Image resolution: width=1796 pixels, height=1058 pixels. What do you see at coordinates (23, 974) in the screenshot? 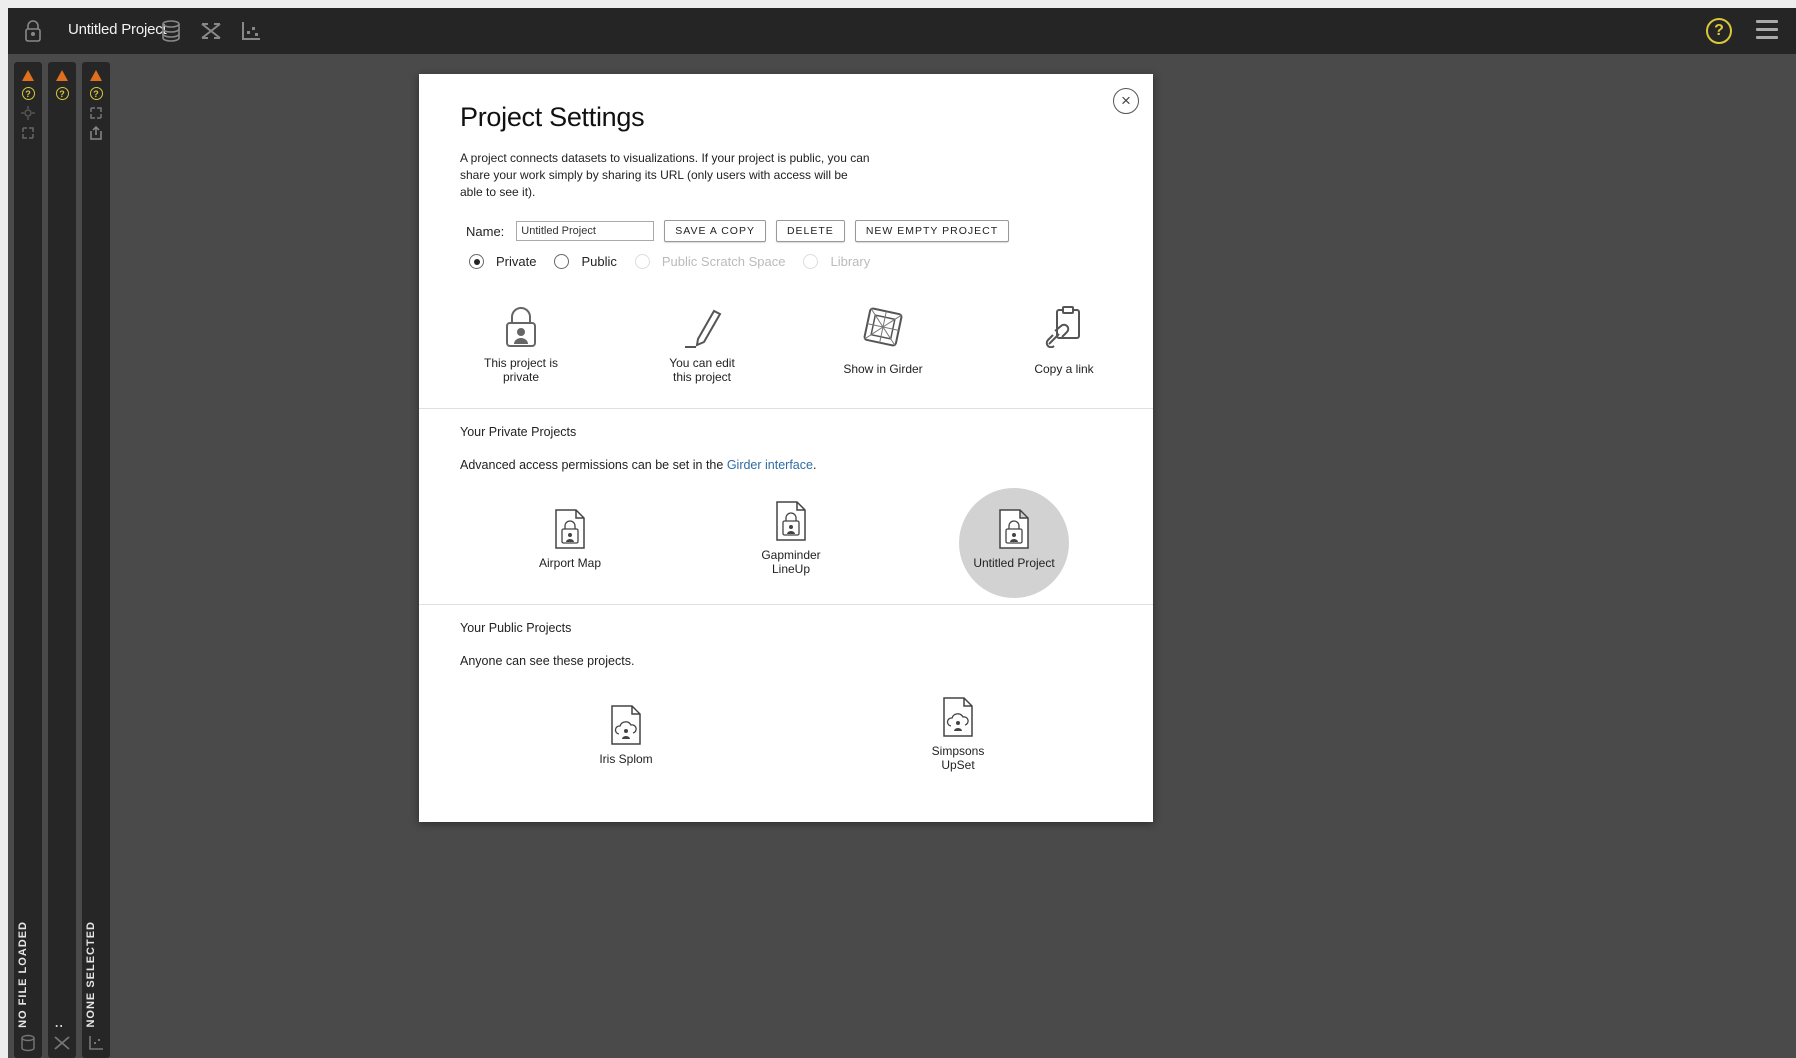
I see `panel-status-label: NO FILE LOADED` at bounding box center [23, 974].